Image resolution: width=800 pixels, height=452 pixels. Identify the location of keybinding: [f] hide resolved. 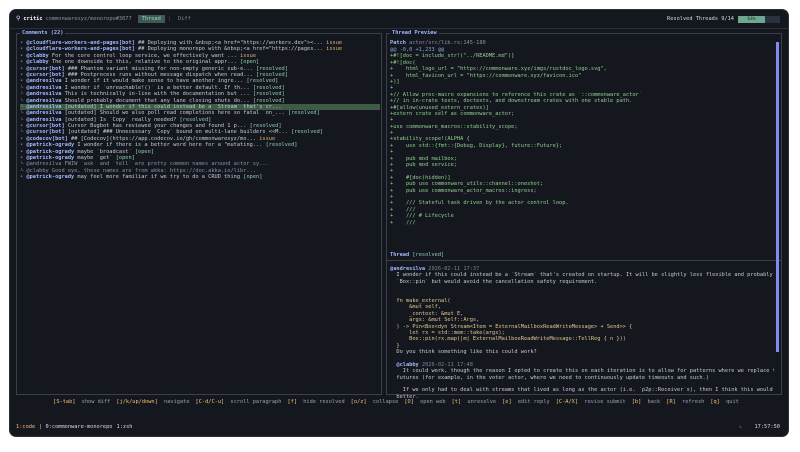
(317, 402).